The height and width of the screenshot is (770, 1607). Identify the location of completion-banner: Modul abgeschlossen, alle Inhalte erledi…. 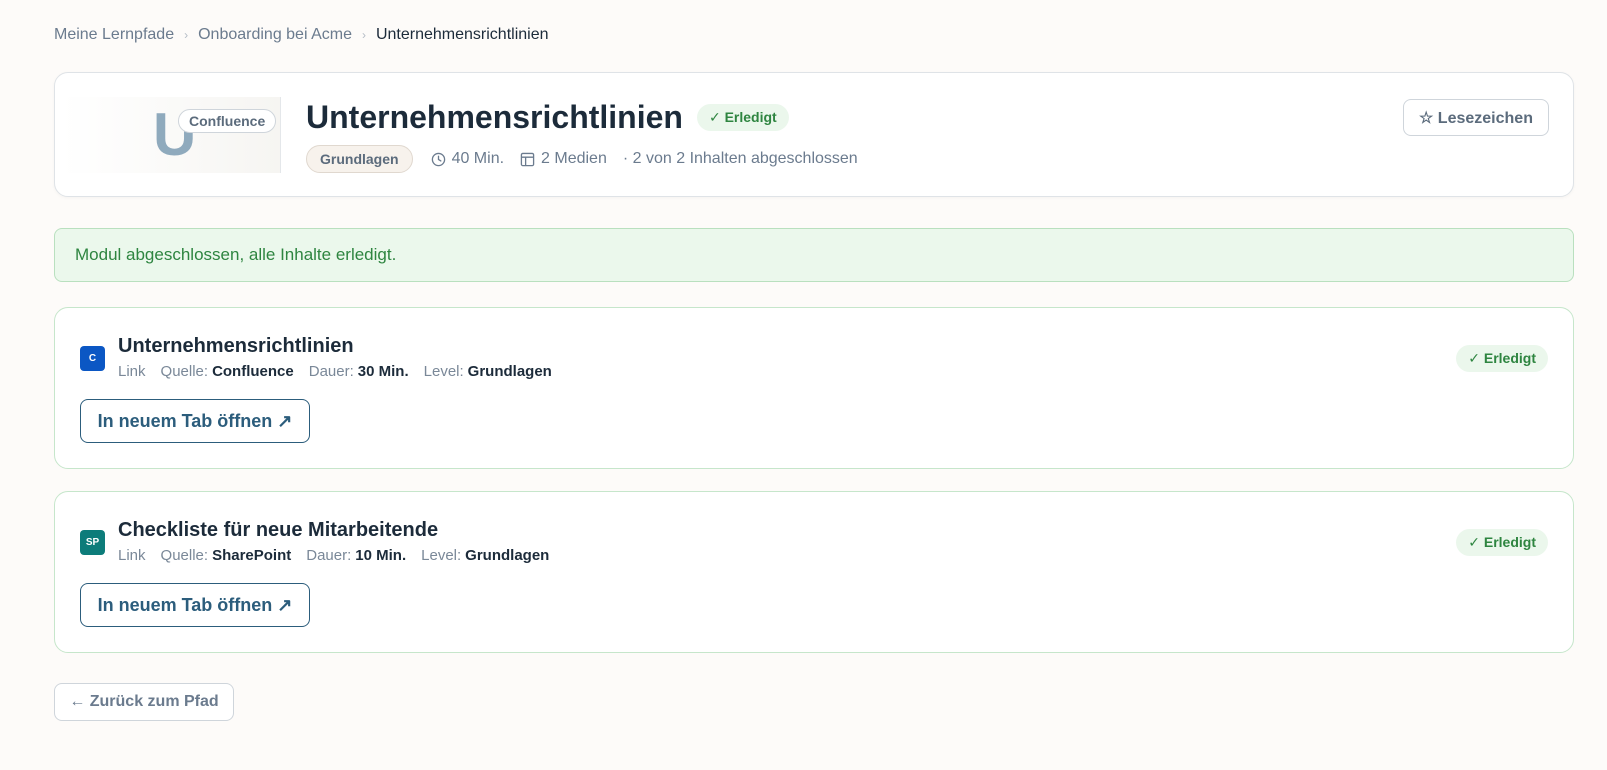
(814, 255).